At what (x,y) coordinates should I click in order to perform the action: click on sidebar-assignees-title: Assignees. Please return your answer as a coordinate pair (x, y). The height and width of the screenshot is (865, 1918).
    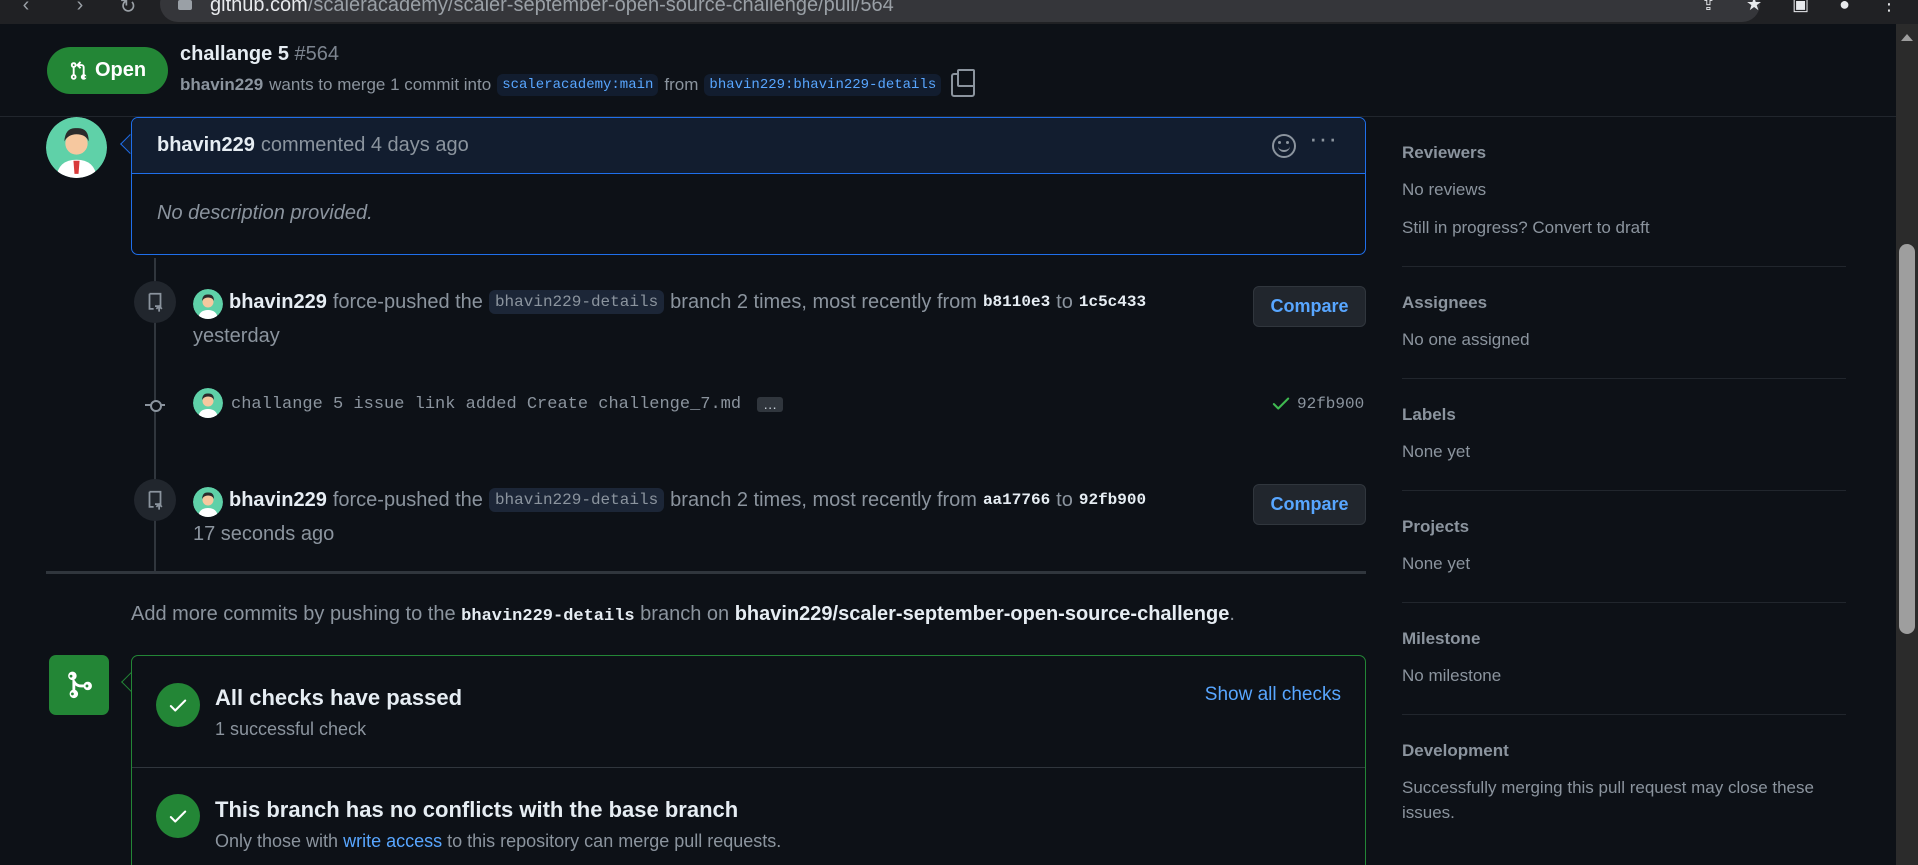
    Looking at the image, I should click on (1624, 303).